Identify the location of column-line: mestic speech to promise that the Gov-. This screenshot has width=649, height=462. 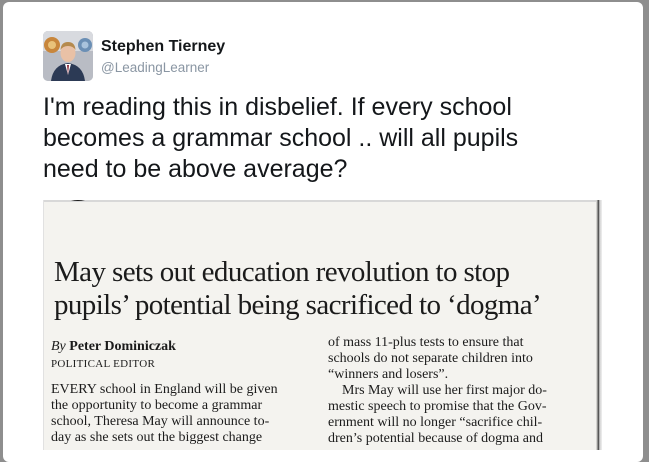
(437, 406).